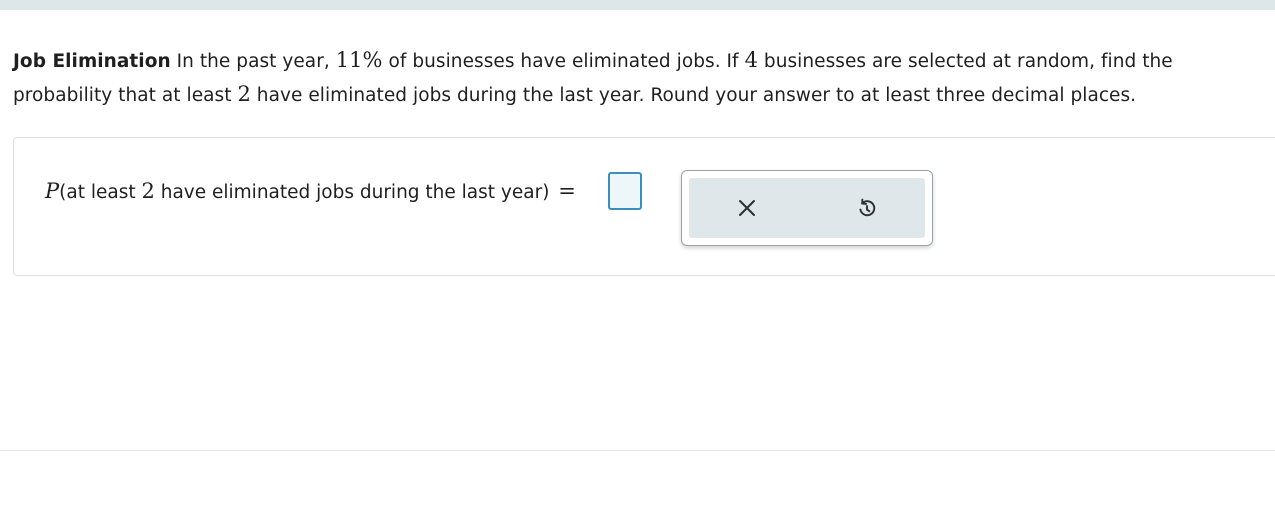 This screenshot has height=507, width=1275. What do you see at coordinates (751, 60) in the screenshot?
I see `problem-sample-size: 4` at bounding box center [751, 60].